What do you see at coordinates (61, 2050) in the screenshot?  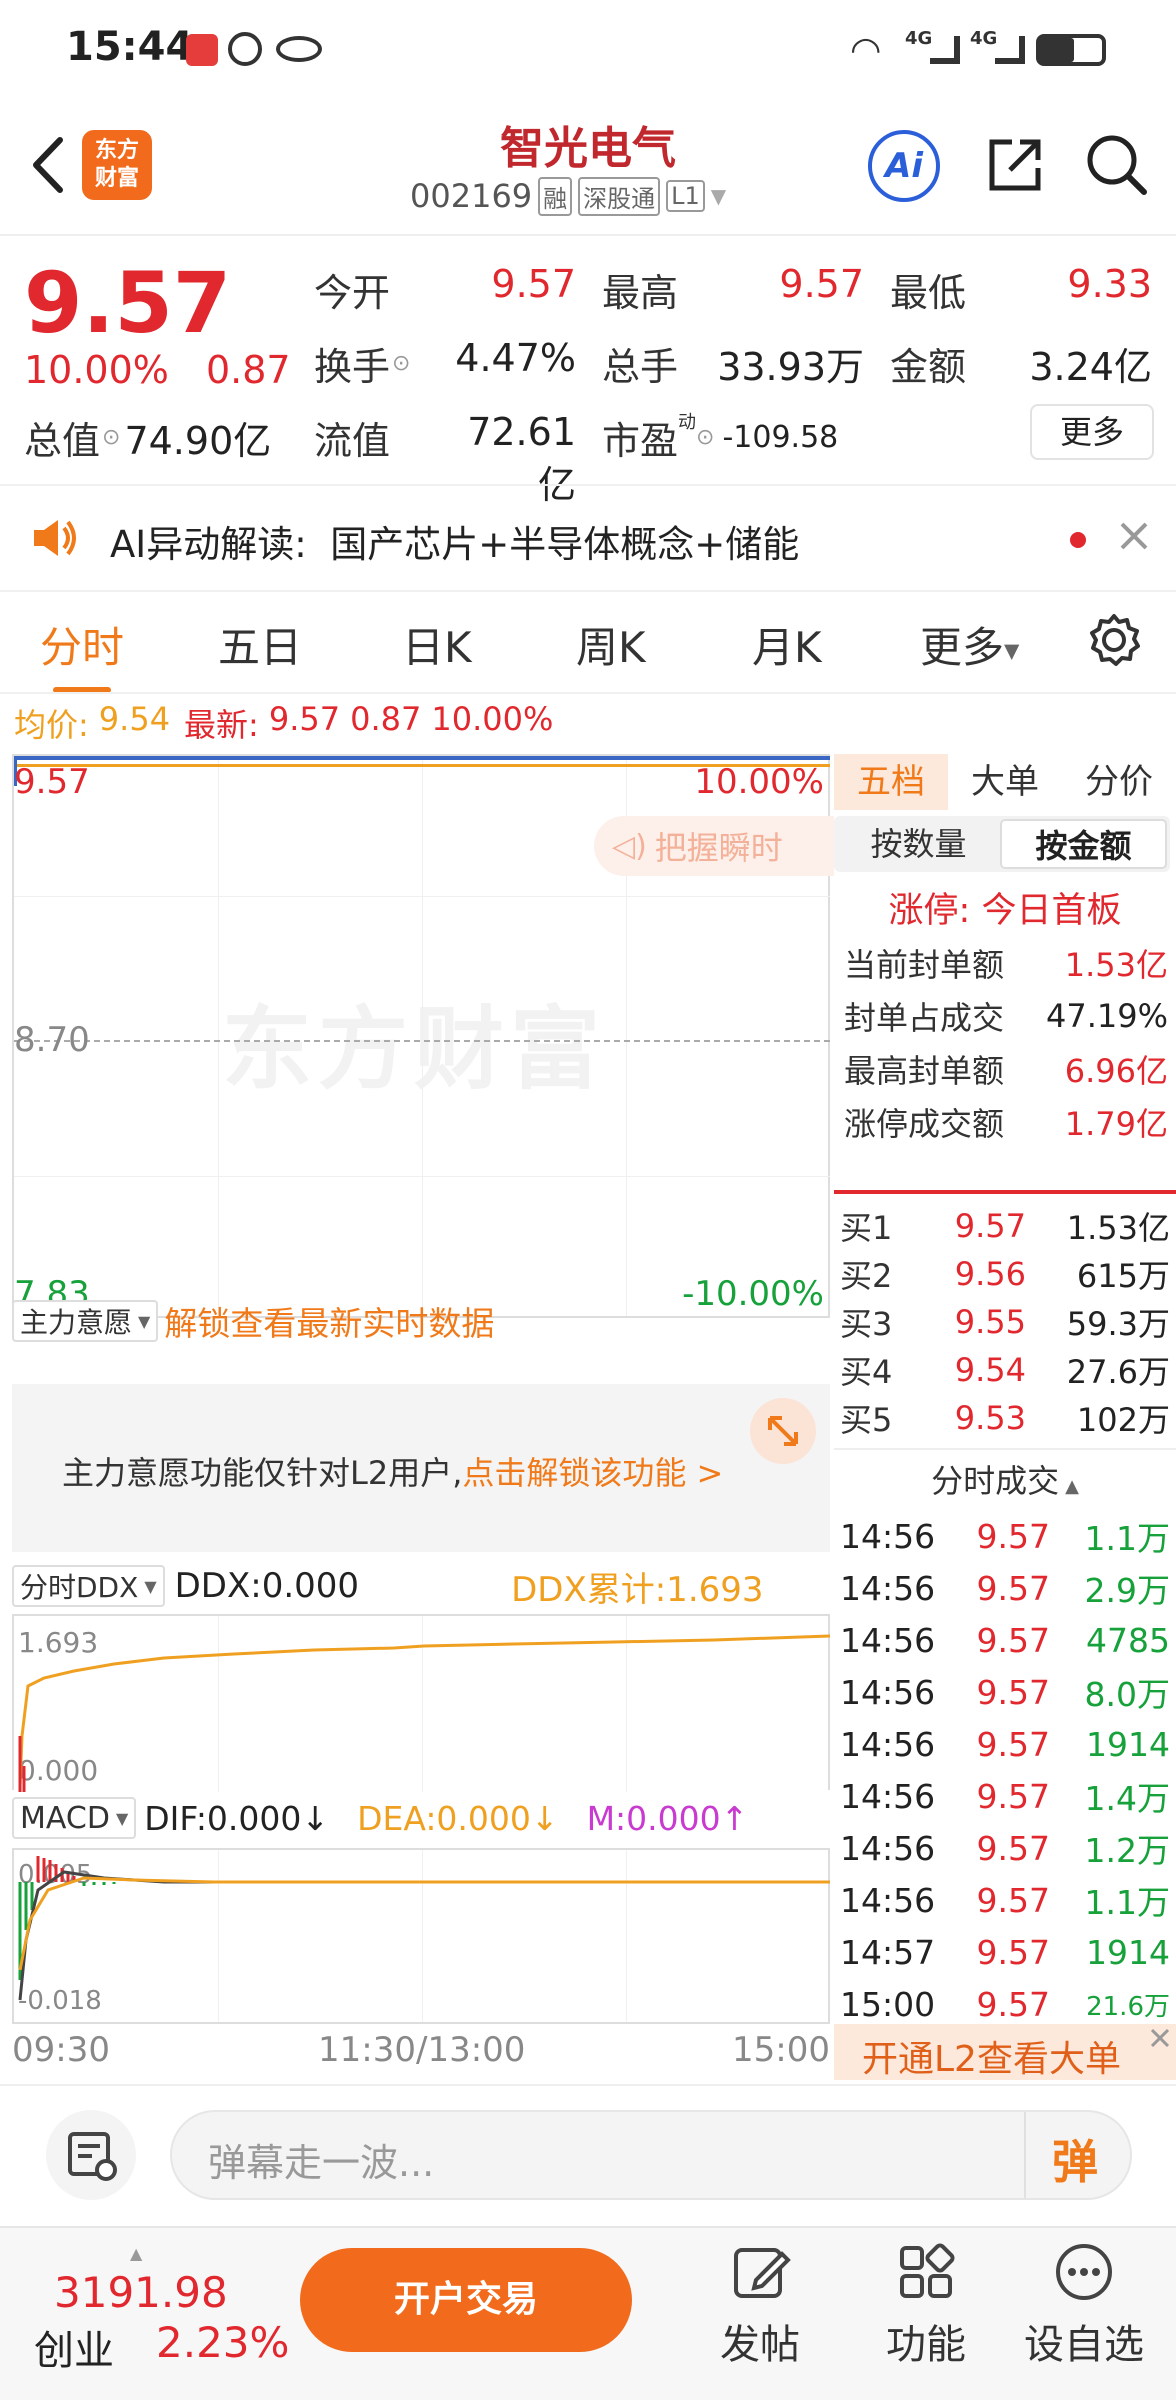 I see `time-axis-start: 09:30` at bounding box center [61, 2050].